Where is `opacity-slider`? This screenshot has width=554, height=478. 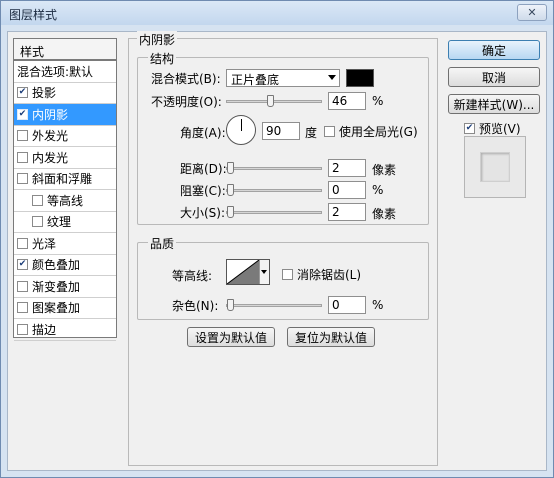 opacity-slider is located at coordinates (274, 101).